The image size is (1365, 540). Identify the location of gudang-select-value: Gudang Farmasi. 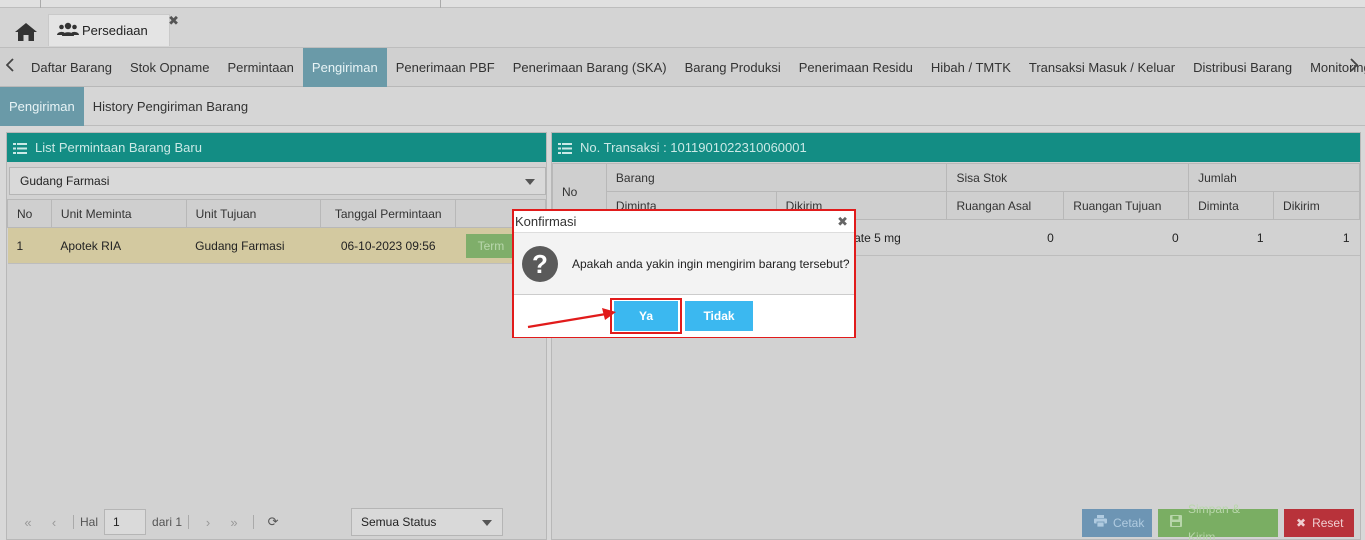
(65, 181).